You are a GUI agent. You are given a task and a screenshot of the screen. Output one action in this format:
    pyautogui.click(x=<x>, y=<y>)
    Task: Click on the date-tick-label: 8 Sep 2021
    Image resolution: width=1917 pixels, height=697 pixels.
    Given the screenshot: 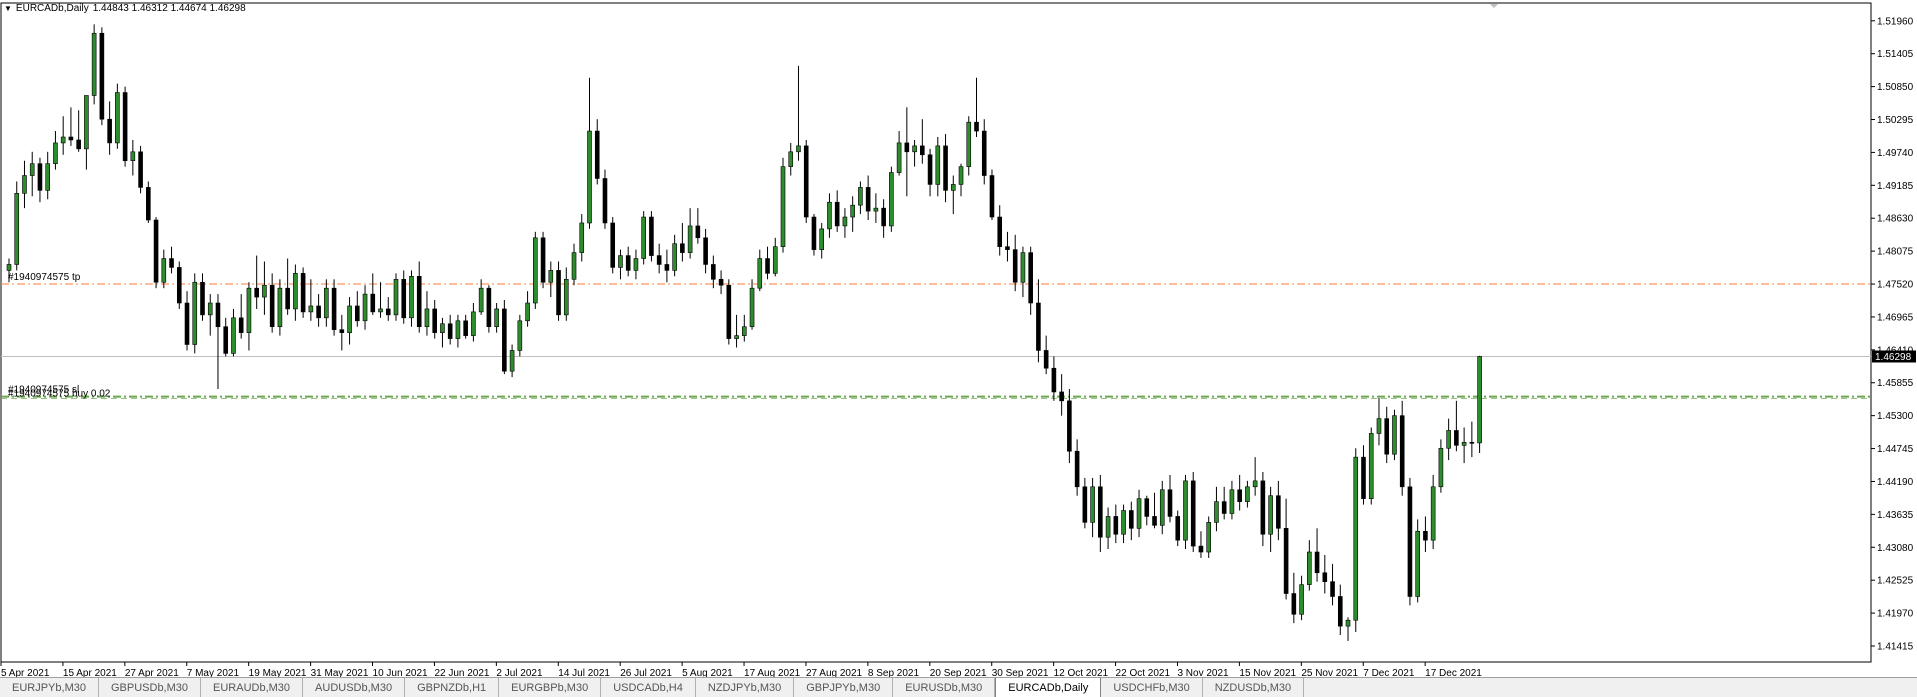 What is the action you would take?
    pyautogui.click(x=894, y=672)
    